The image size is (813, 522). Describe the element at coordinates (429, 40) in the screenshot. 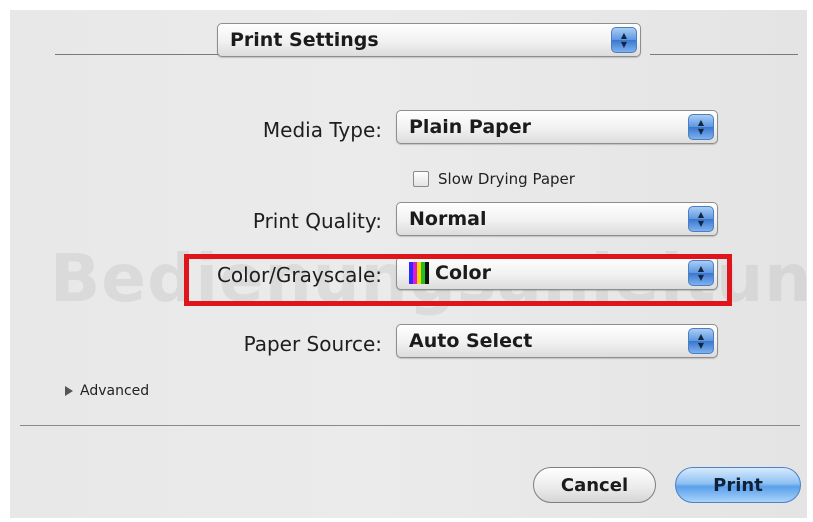

I see `pane-selector-popup: Print Settings ▲ ▼` at that location.